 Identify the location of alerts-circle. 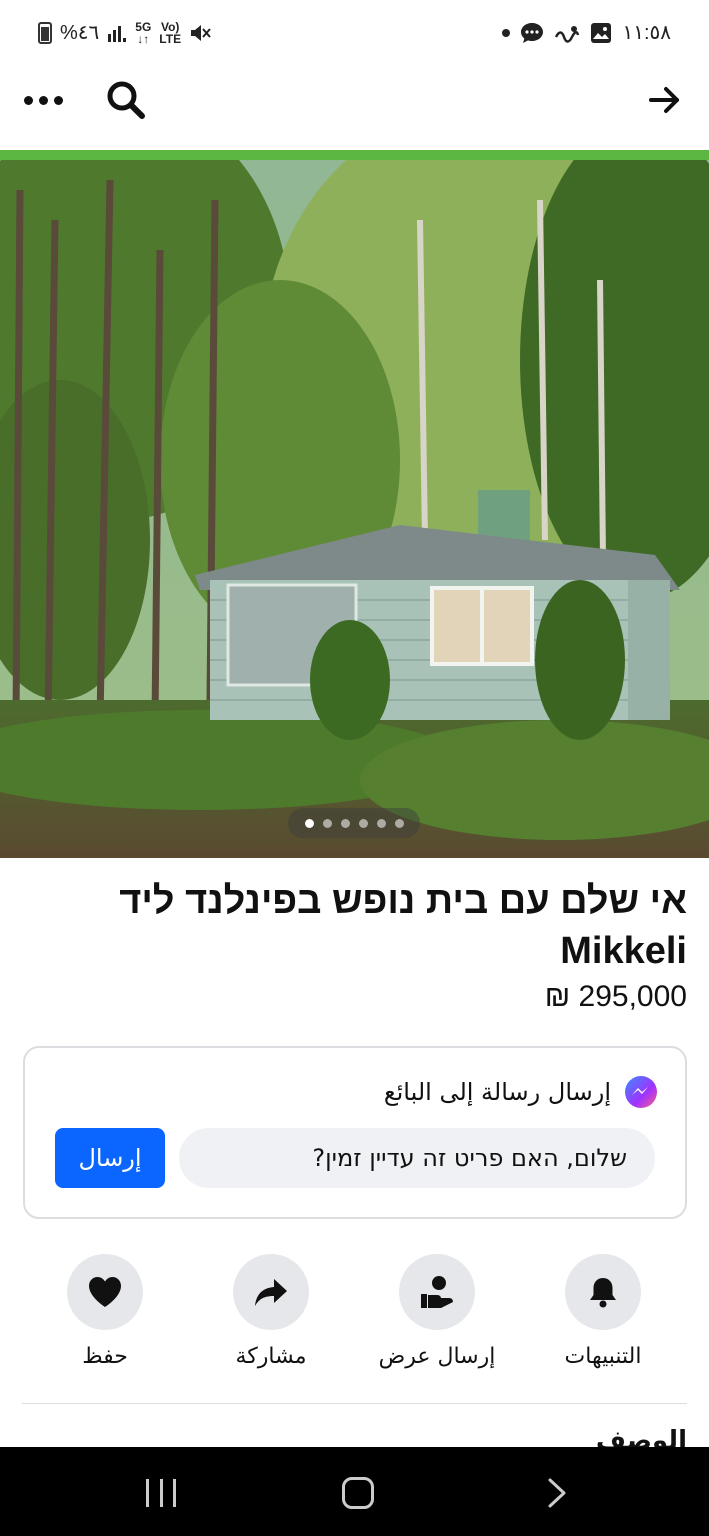
(603, 1292).